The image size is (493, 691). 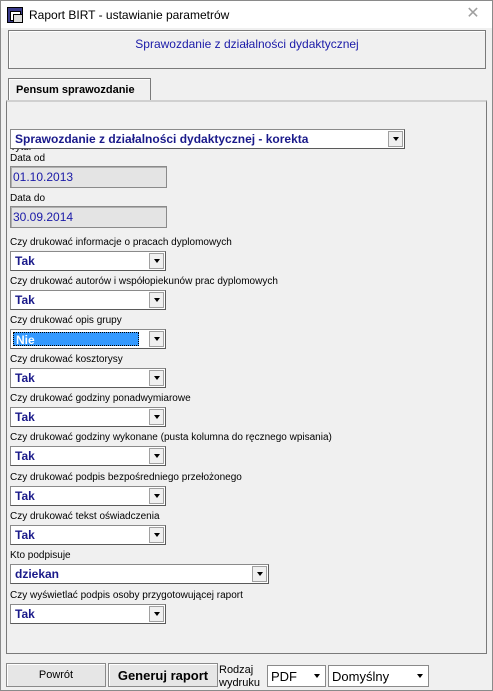 I want to click on kosztorysy-value: Tak, so click(x=25, y=378).